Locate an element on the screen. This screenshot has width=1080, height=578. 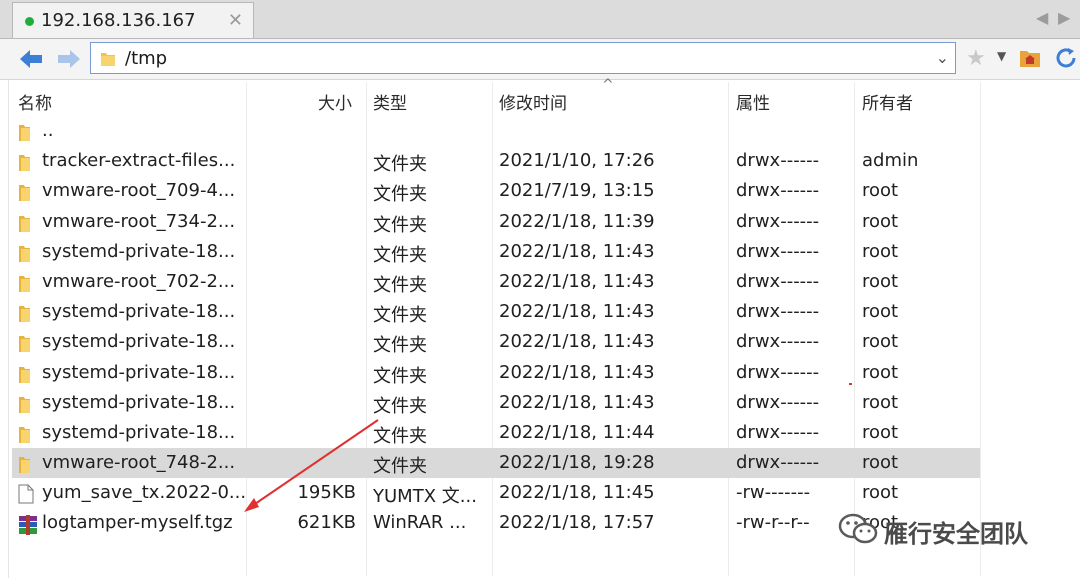
watermark-text: 雁行安全团队 is located at coordinates (956, 534).